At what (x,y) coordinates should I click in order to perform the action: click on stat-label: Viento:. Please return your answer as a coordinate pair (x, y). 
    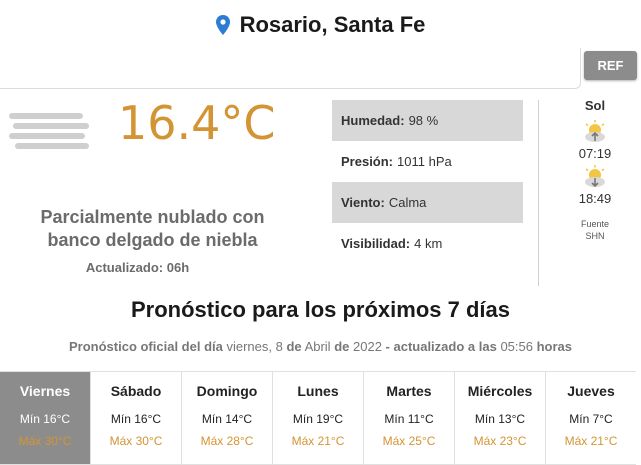
    Looking at the image, I should click on (363, 202).